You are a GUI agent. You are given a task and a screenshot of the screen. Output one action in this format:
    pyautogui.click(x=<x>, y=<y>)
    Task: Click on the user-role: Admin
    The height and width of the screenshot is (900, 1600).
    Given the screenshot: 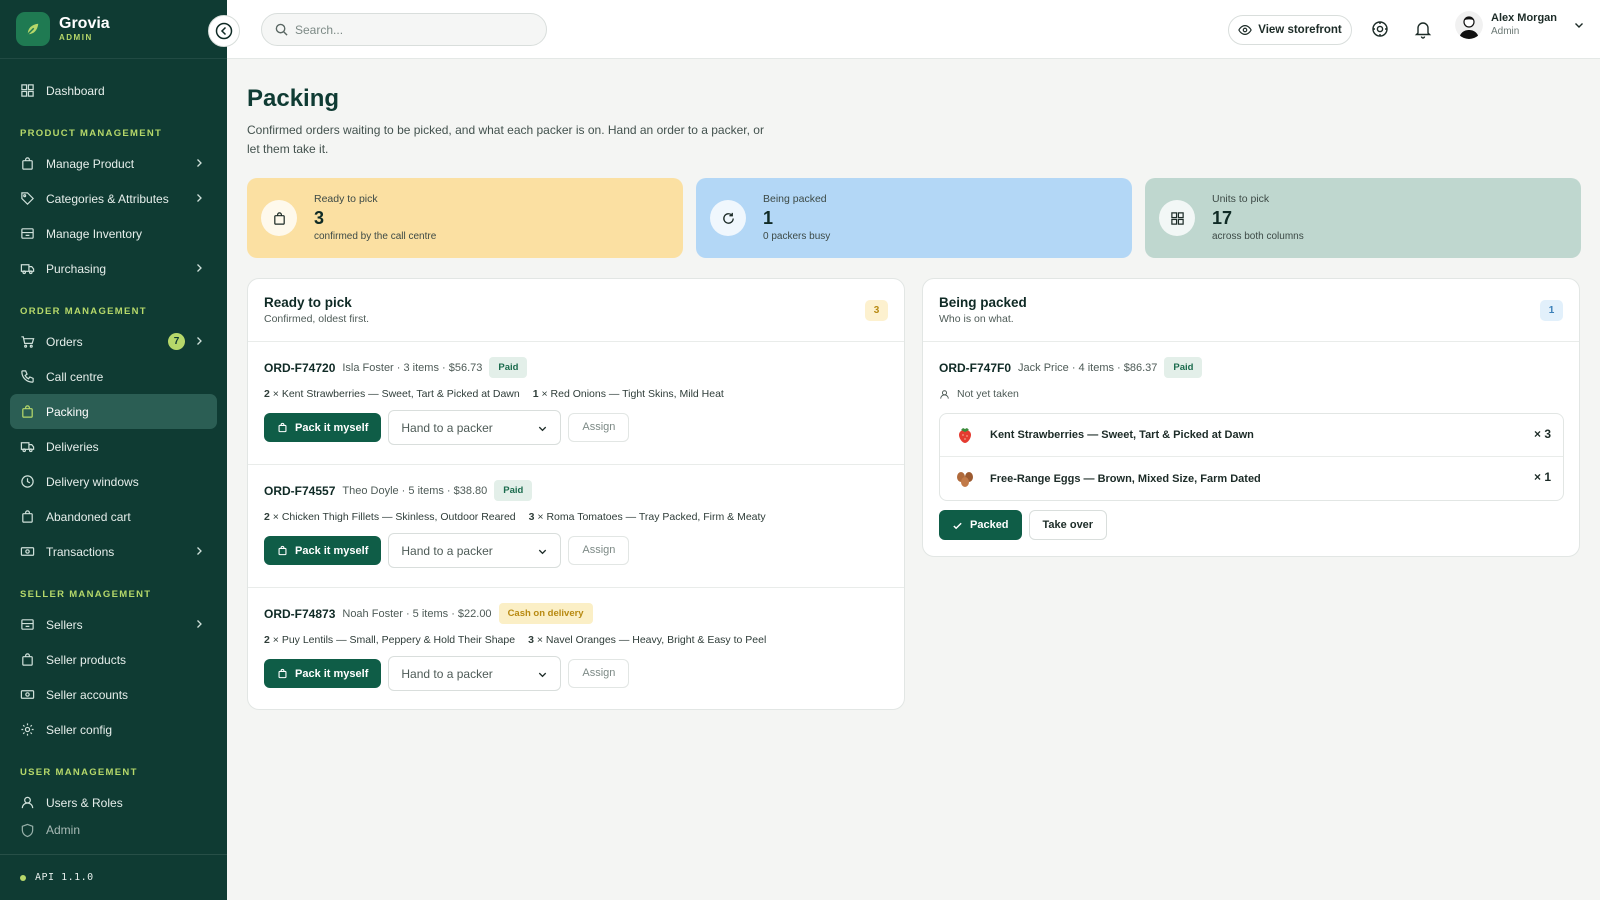 What is the action you would take?
    pyautogui.click(x=1505, y=31)
    